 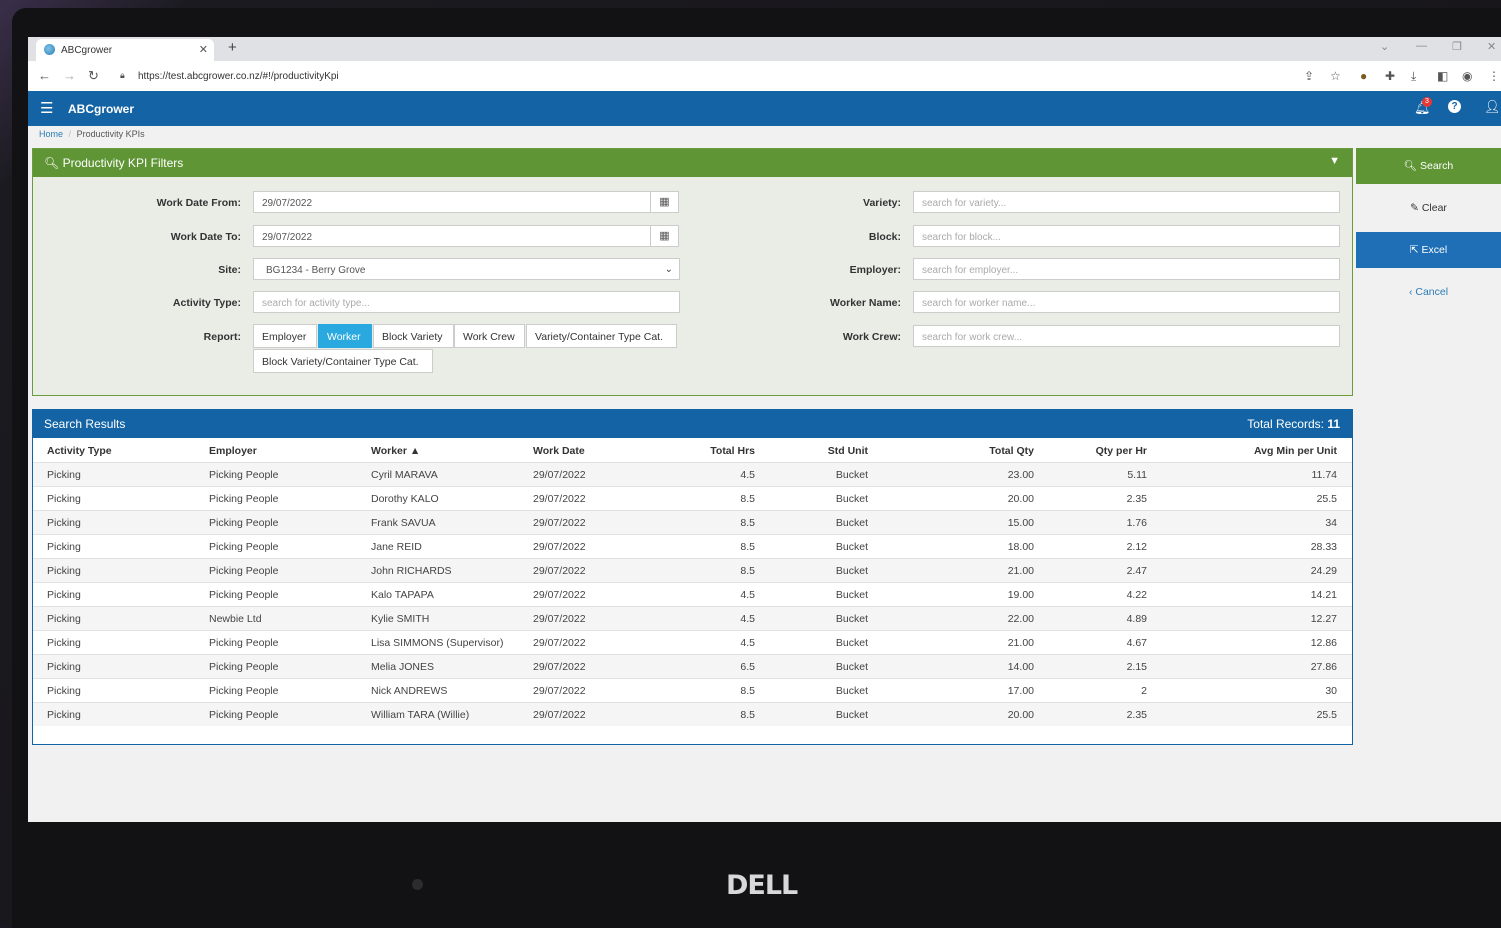 I want to click on puzzle-extensions-icon: ✚, so click(x=1390, y=76).